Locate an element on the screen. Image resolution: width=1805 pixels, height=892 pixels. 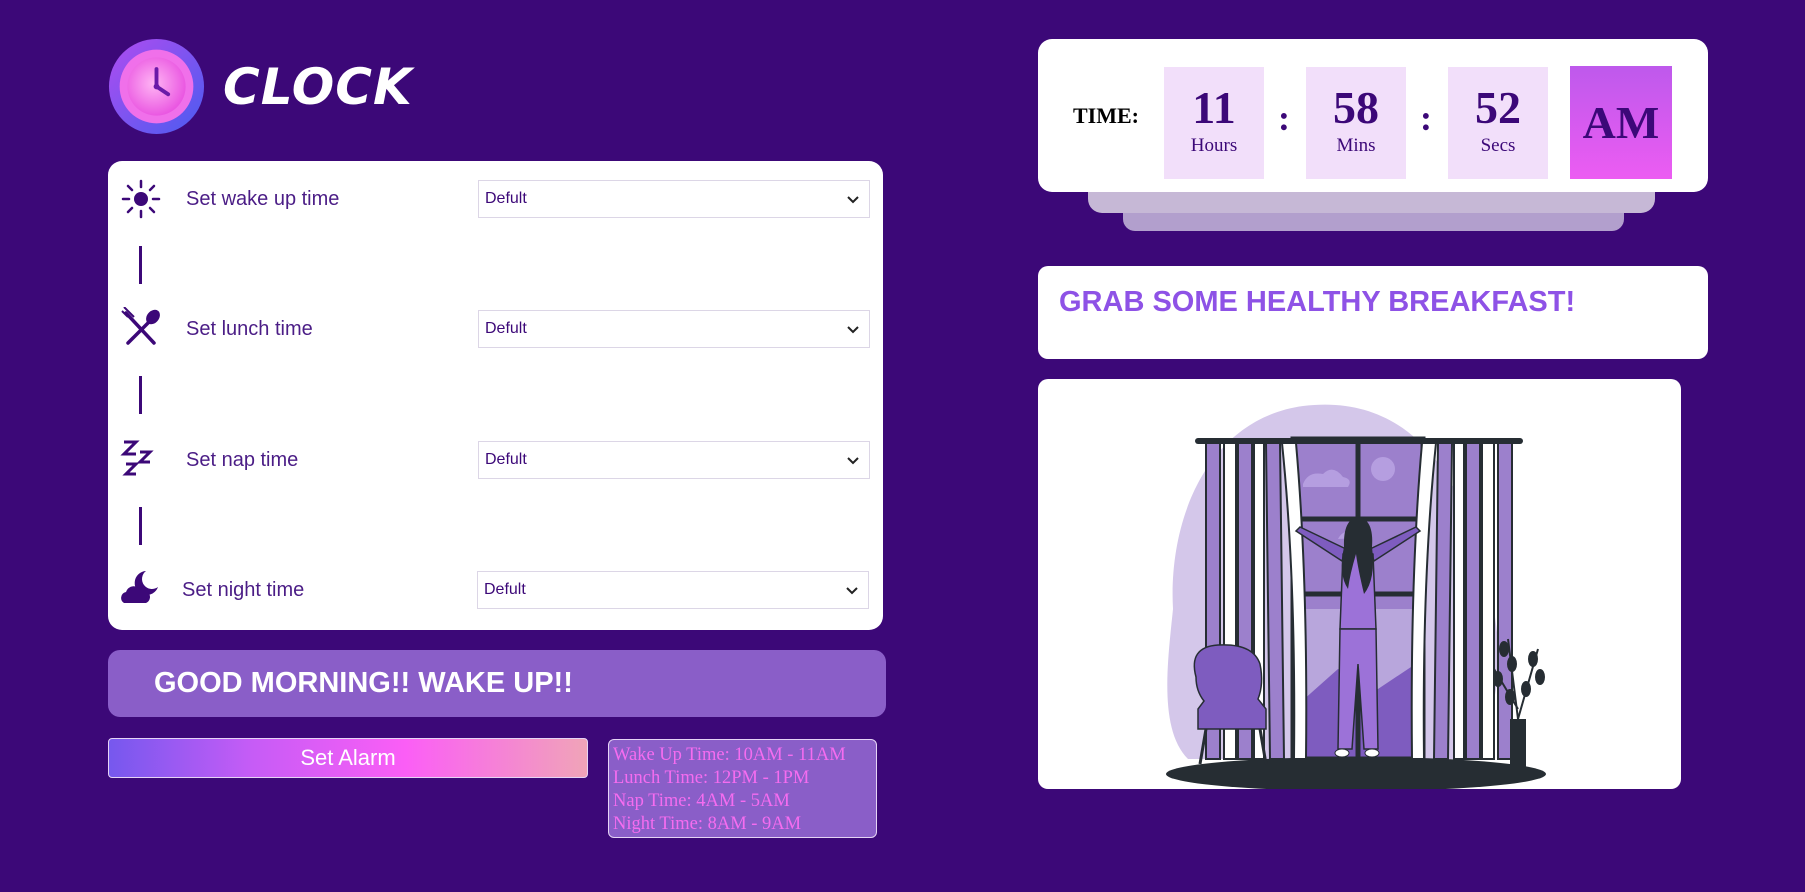
cloud-moon-icon is located at coordinates (139, 587).